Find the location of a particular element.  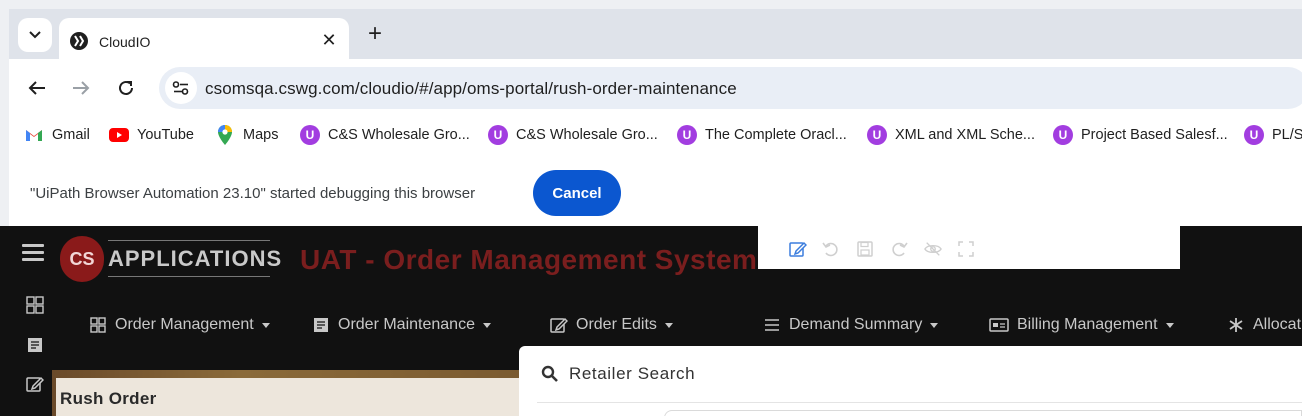

tab-search-button is located at coordinates (35, 35).